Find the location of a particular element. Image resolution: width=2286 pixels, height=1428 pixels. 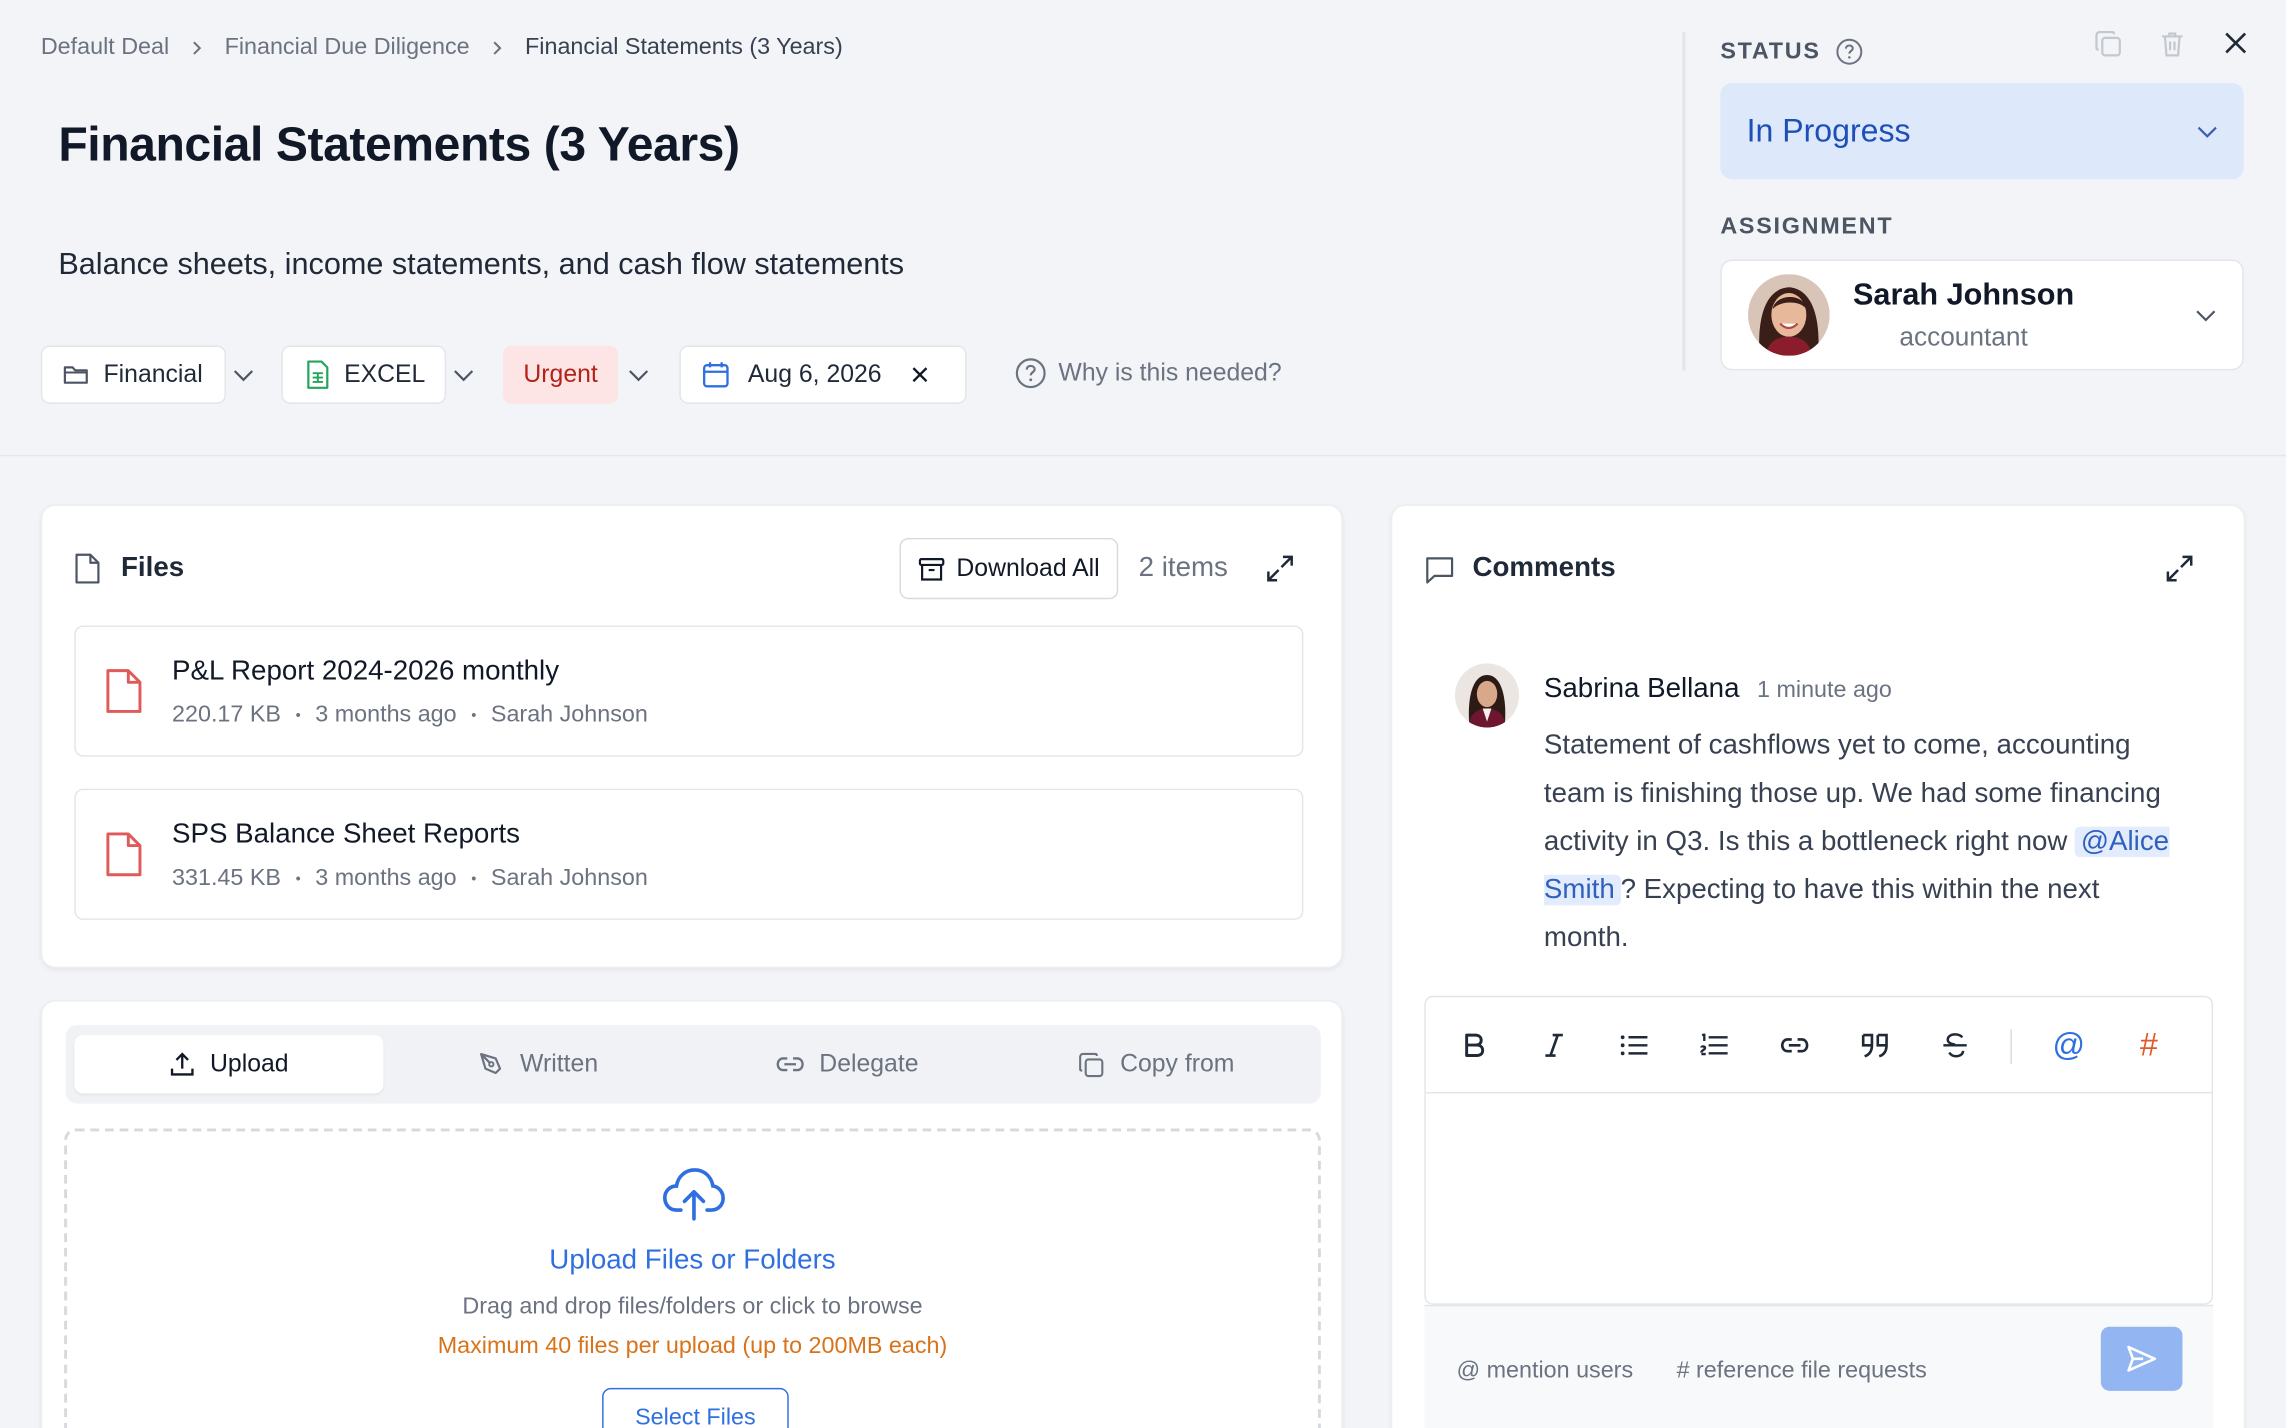

file-type-dropdown-toggle is located at coordinates (463, 375).